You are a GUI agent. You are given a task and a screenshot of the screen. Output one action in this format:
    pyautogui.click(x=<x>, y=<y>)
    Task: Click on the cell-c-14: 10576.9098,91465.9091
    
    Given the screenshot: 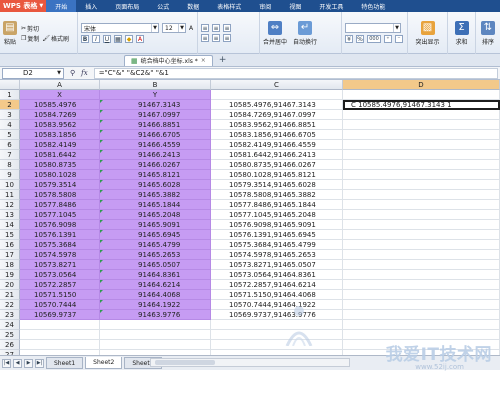 What is the action you would take?
    pyautogui.click(x=277, y=225)
    